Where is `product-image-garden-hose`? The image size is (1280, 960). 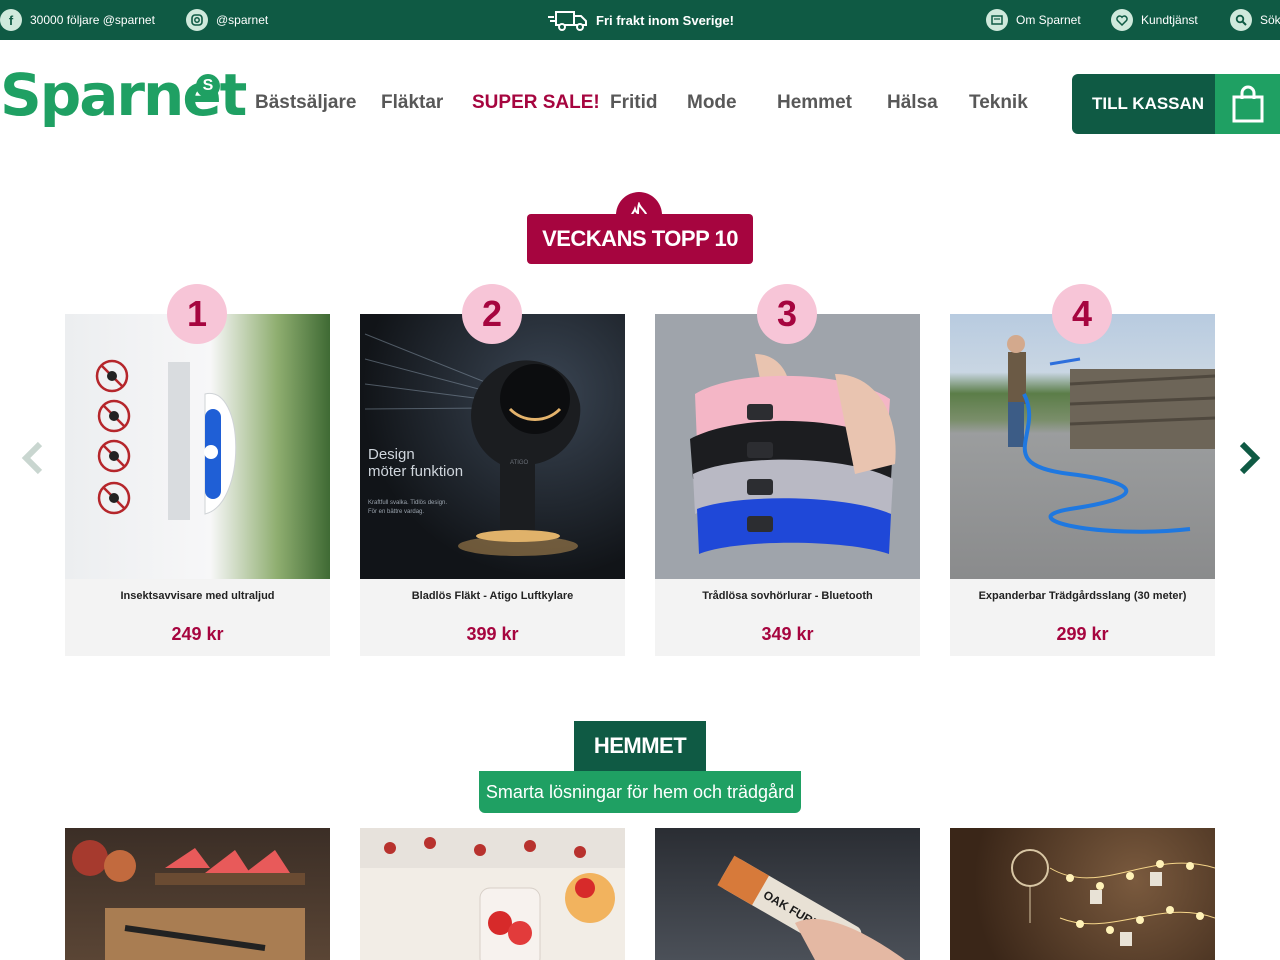
product-image-garden-hose is located at coordinates (1082, 446).